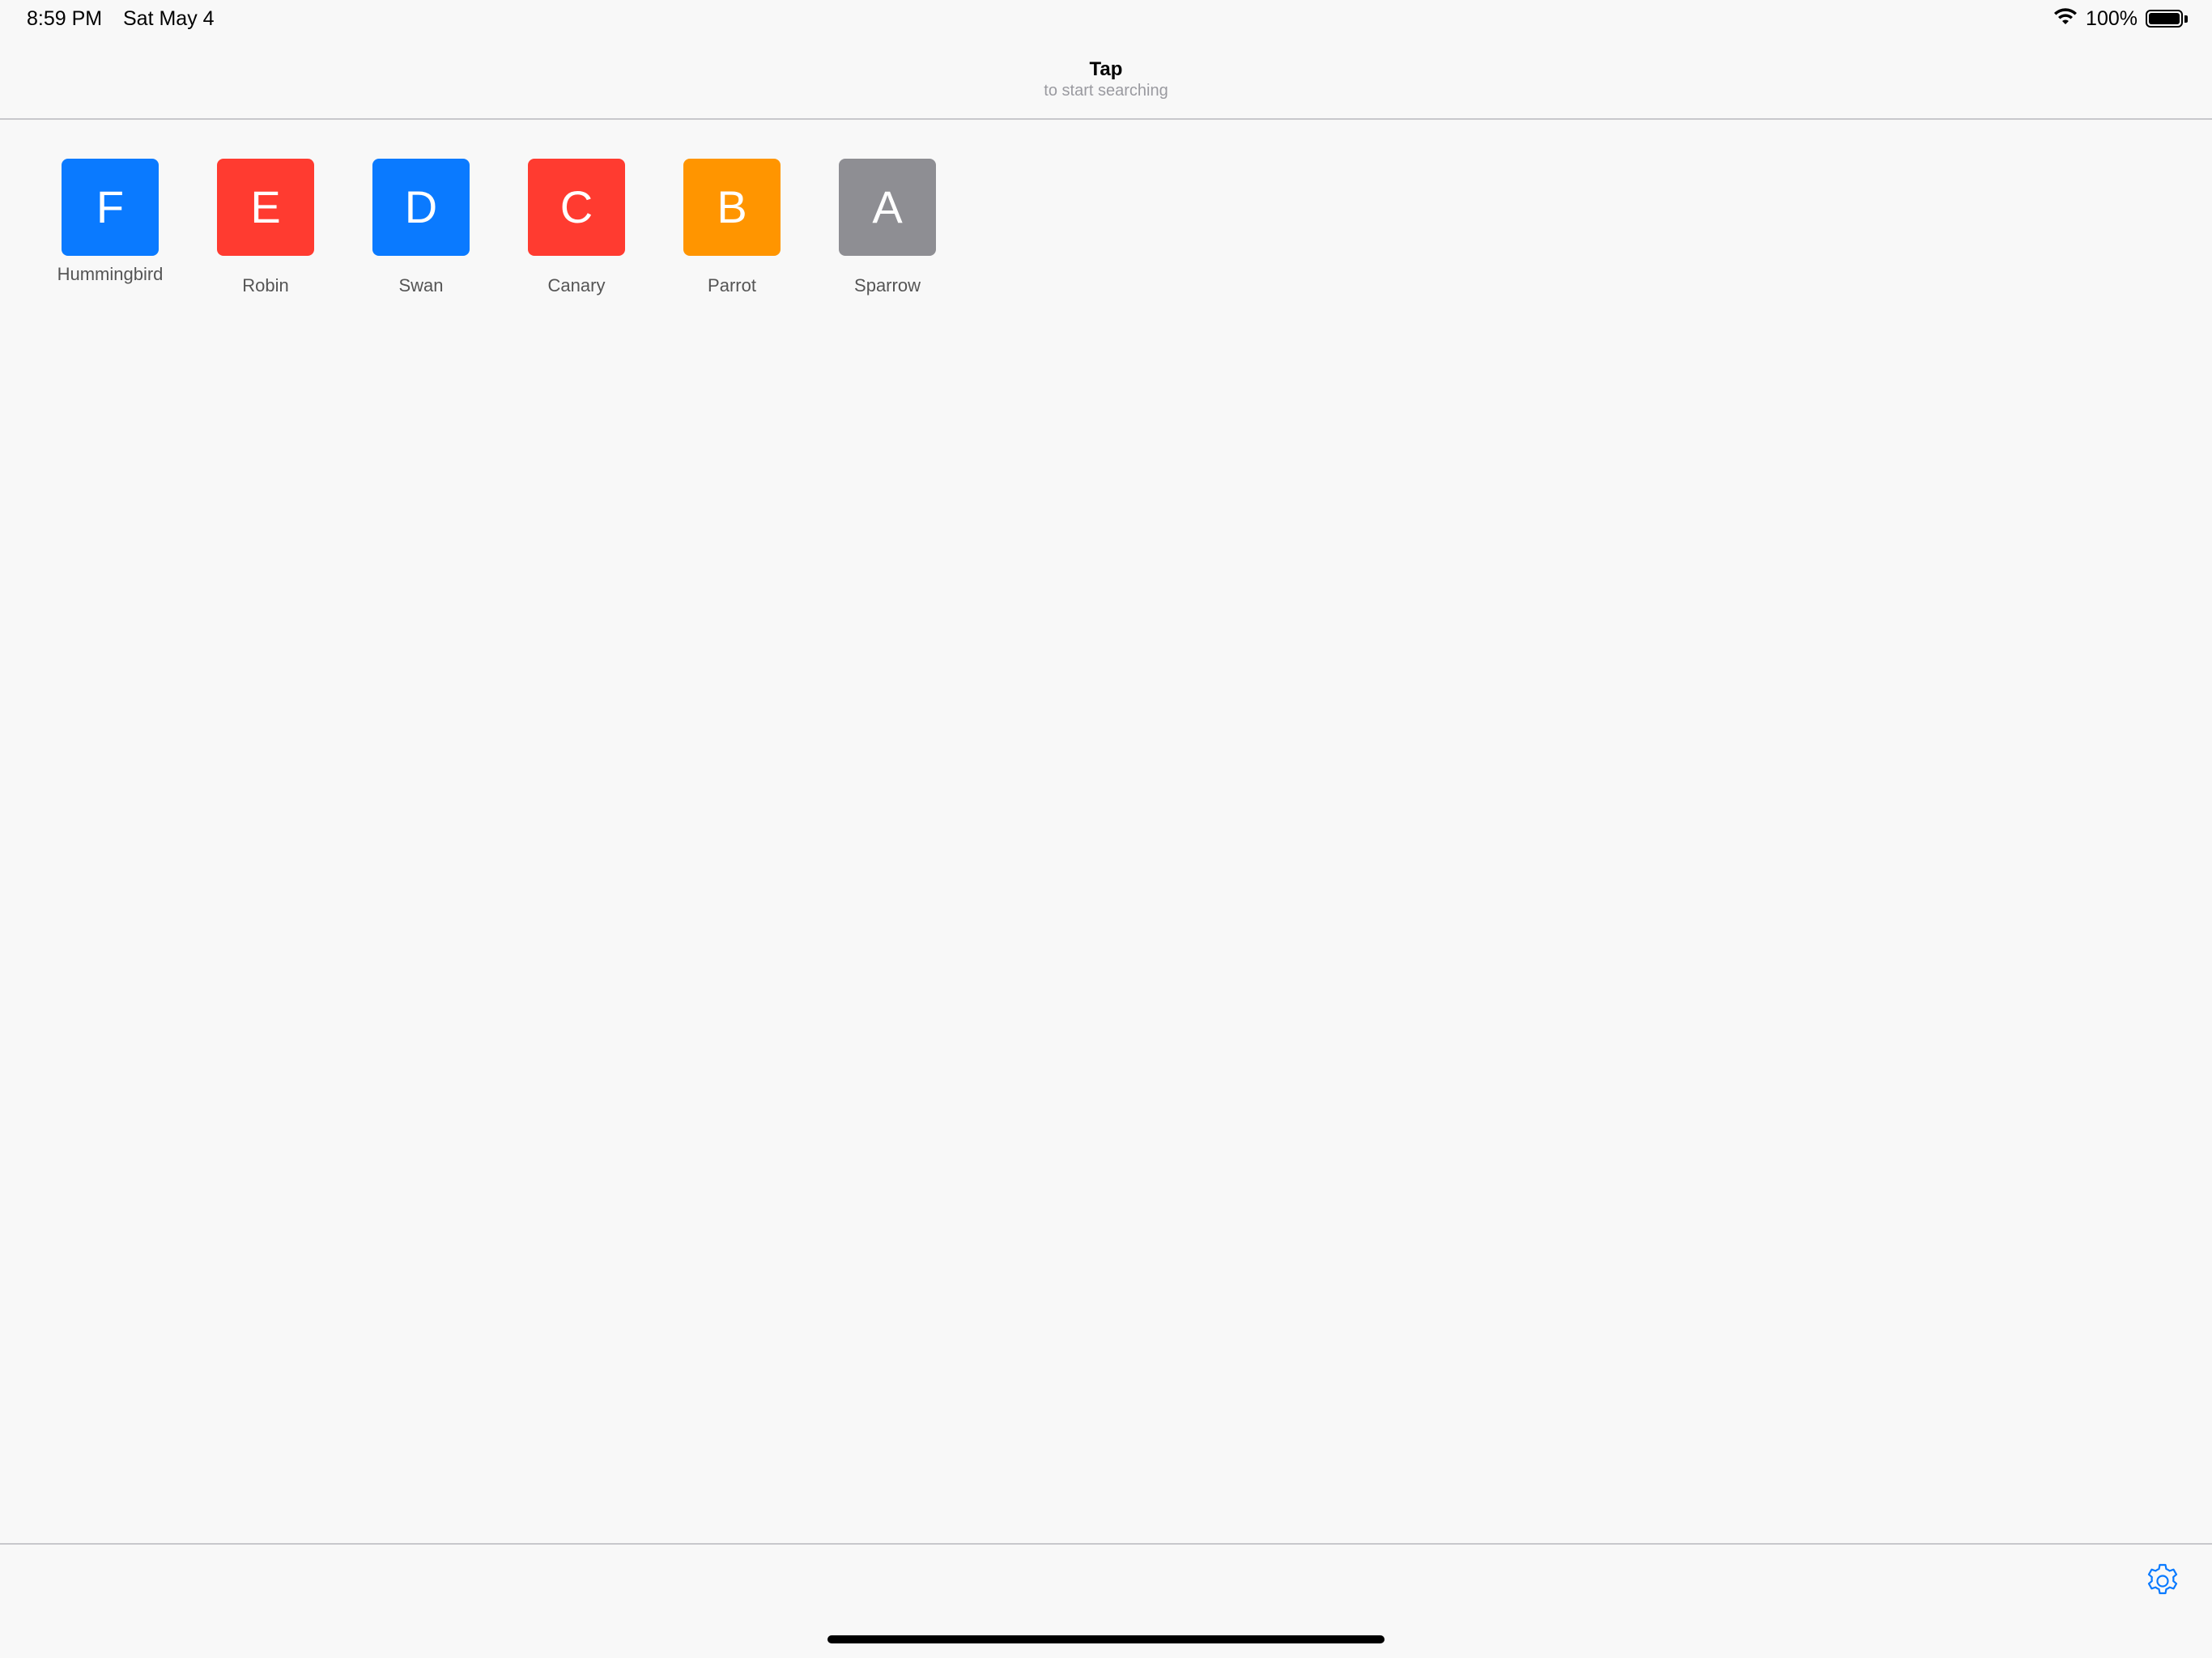  I want to click on tile-item: E Robin, so click(265, 227).